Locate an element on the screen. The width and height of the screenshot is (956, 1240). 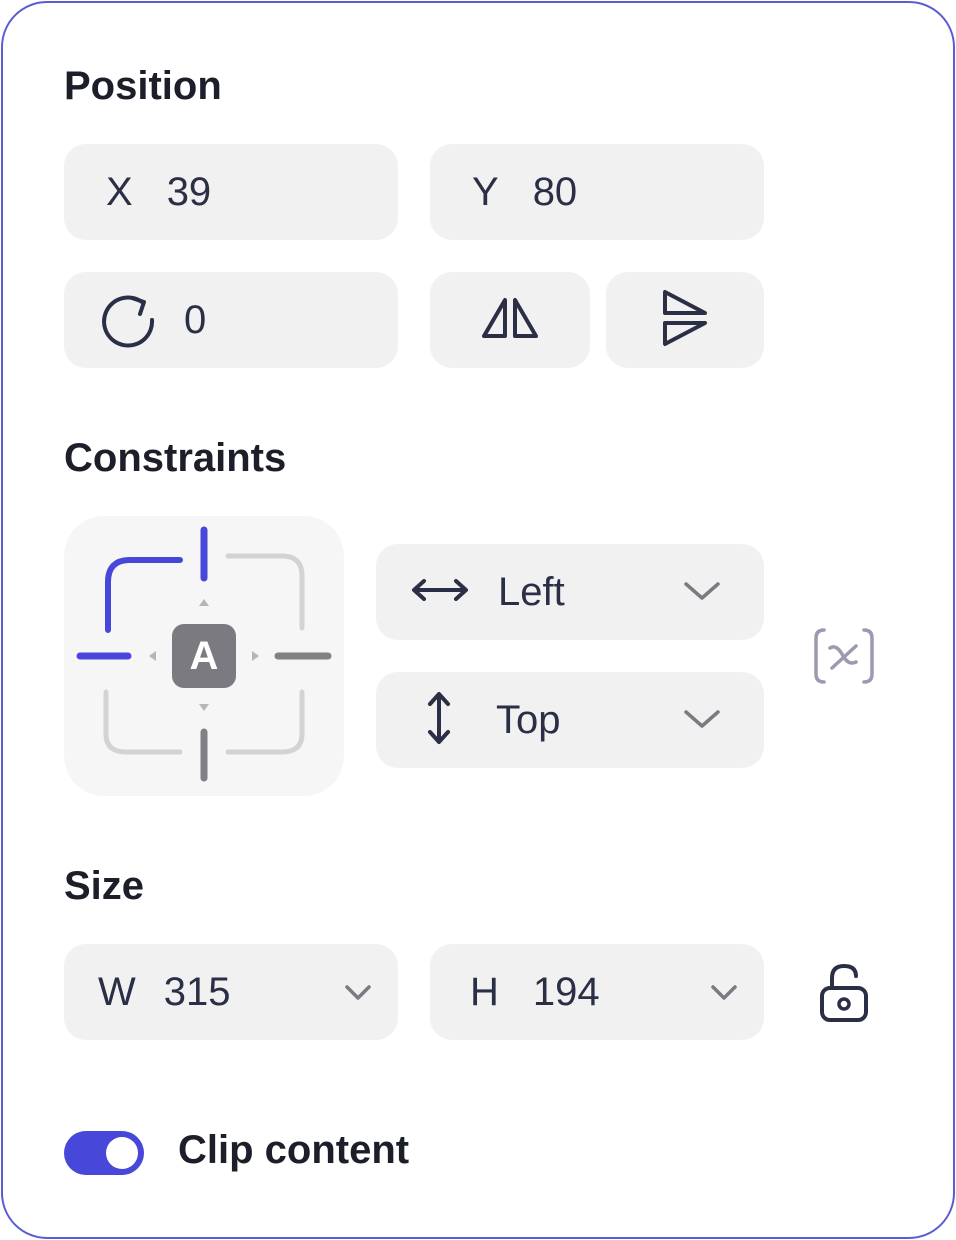
rotation-value: 0 is located at coordinates (195, 319).